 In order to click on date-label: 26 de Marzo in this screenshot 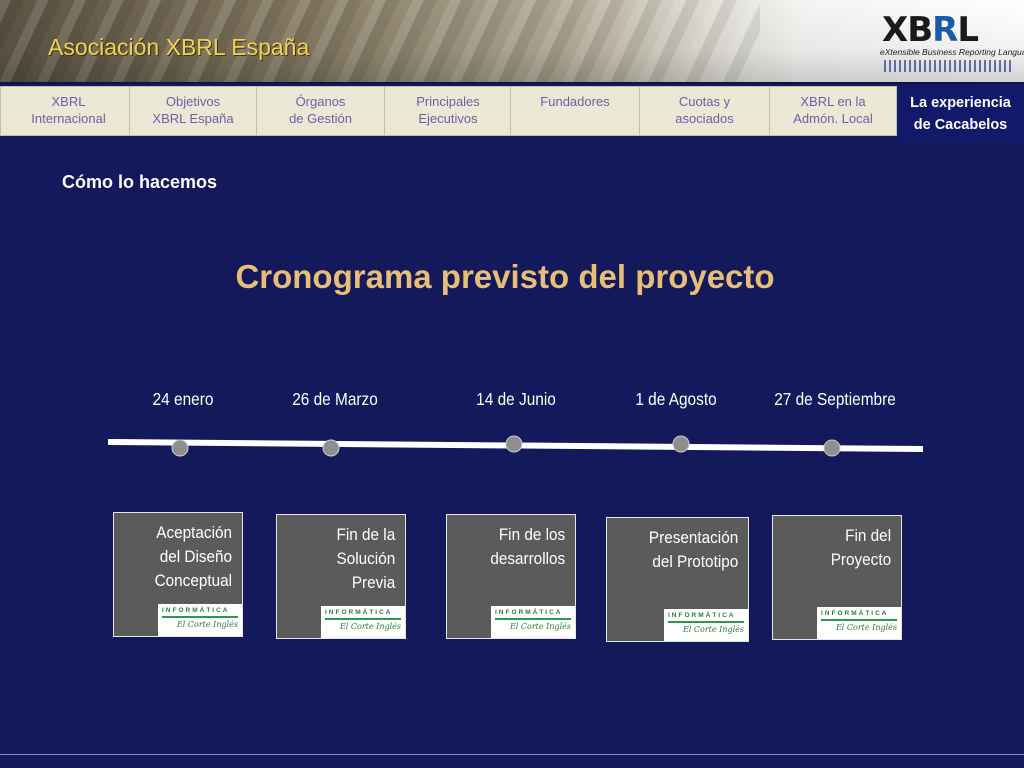, I will do `click(335, 399)`.